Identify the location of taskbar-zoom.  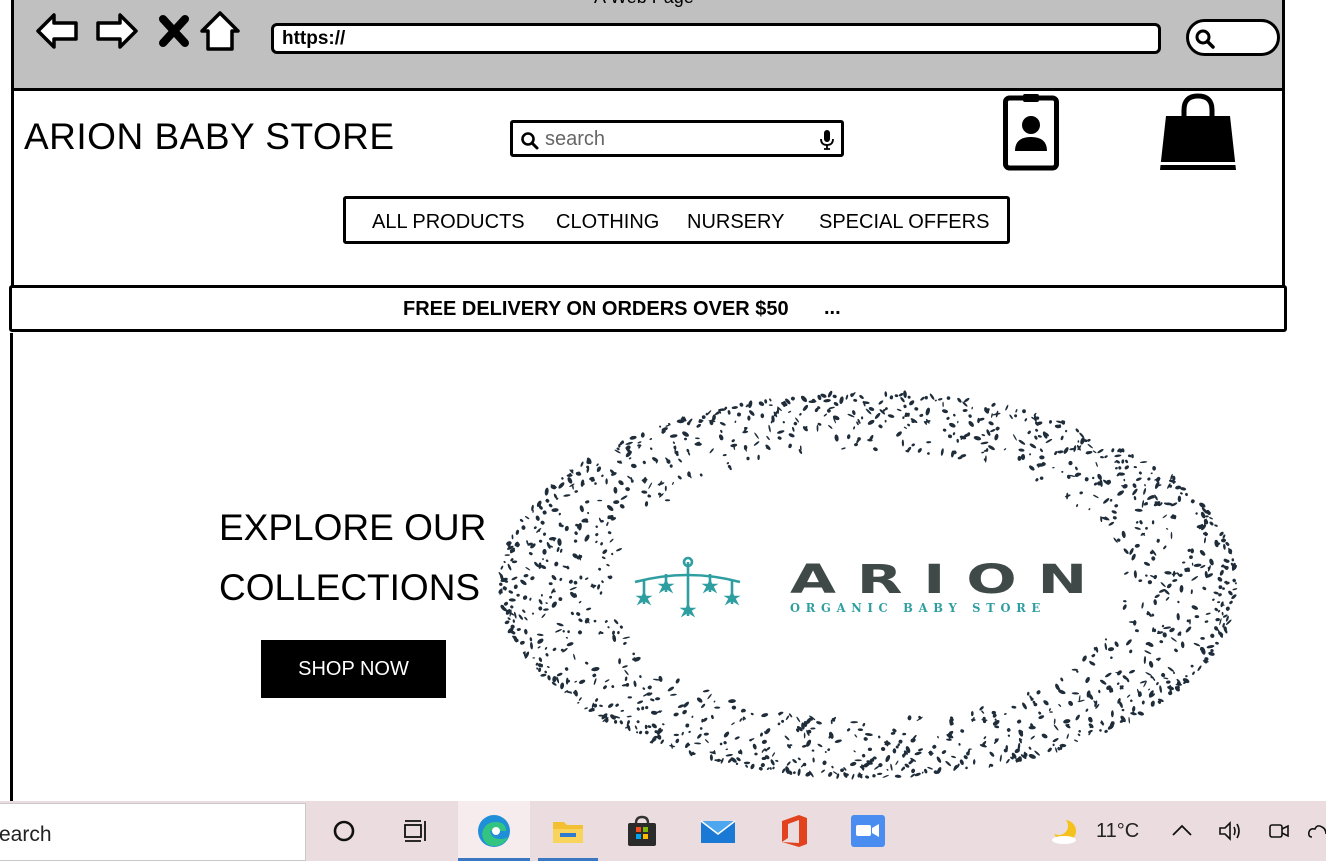
(868, 831).